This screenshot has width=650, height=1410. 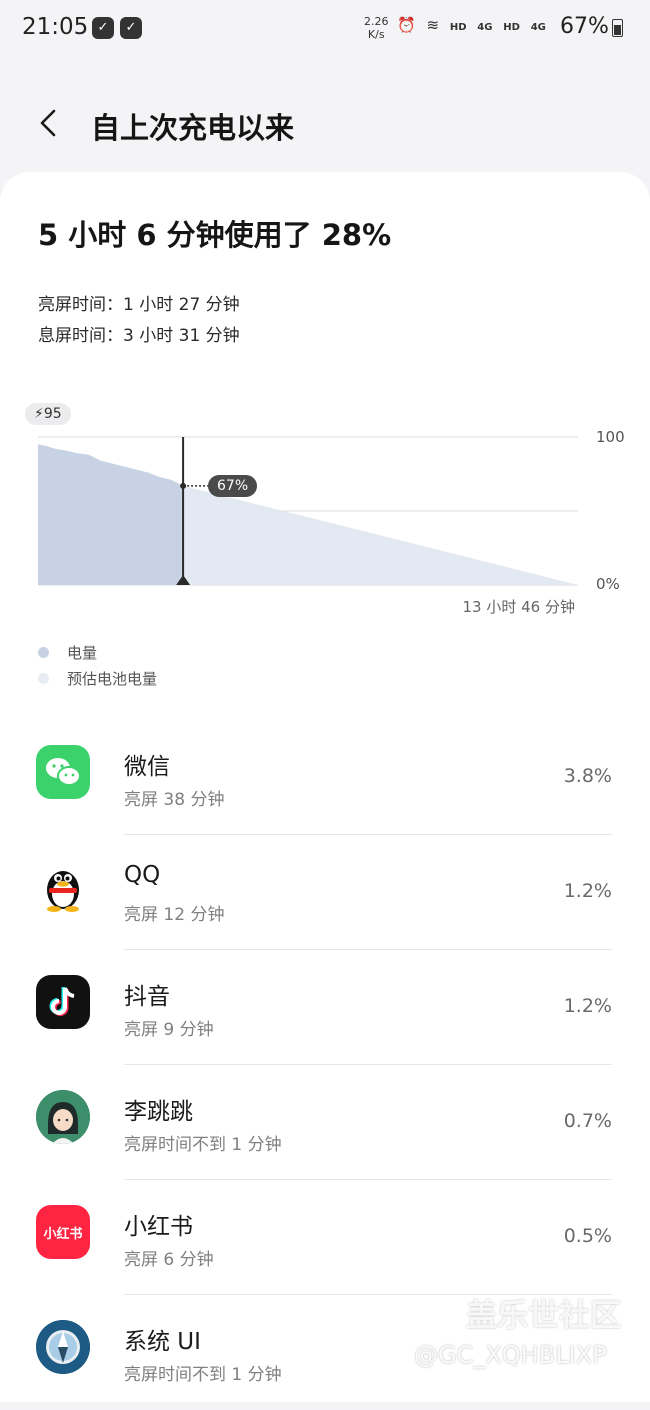 I want to click on screen-off-time: 息屏时间：3 小时 31 分钟, so click(x=139, y=336).